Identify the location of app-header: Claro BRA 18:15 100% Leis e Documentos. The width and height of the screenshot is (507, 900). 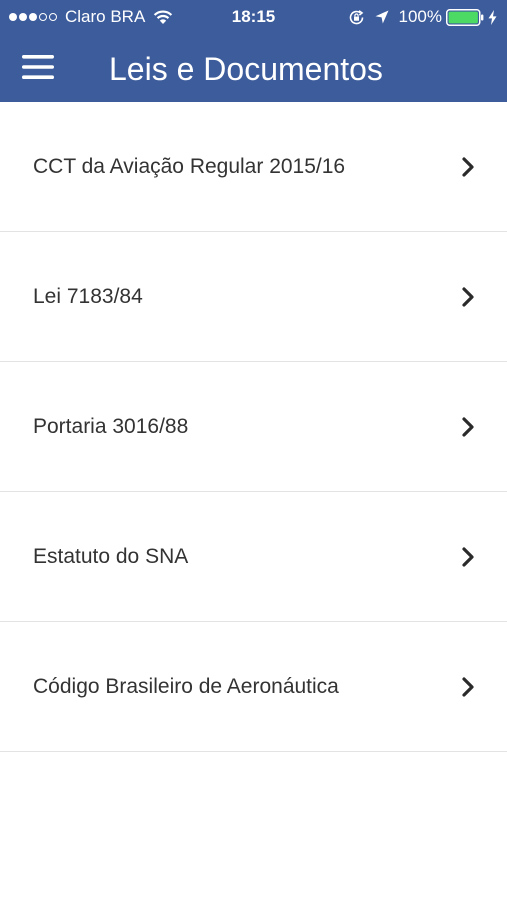
(253, 51).